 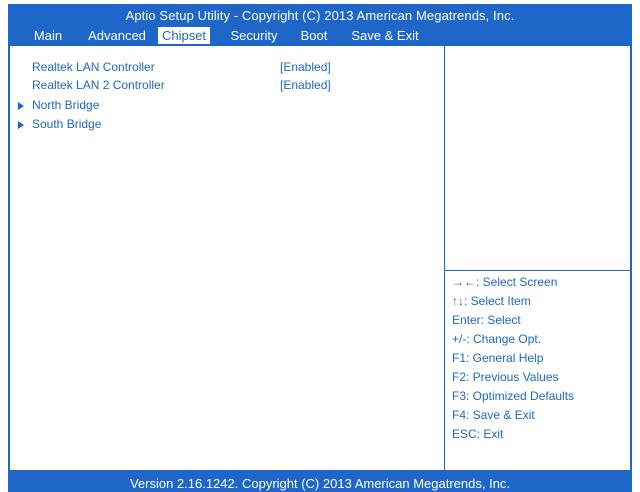 I want to click on help-change-opt: +/-: Change Opt., so click(x=497, y=339).